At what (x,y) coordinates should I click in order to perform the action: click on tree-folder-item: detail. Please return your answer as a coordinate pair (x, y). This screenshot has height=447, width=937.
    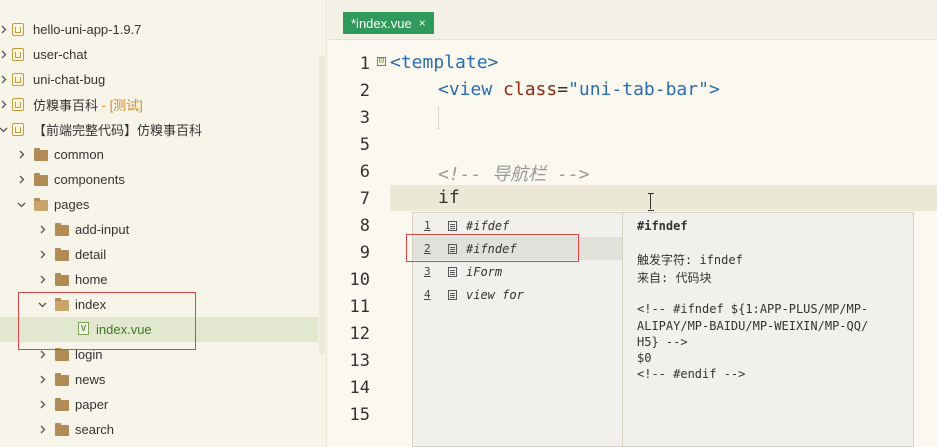
    Looking at the image, I should click on (159, 254).